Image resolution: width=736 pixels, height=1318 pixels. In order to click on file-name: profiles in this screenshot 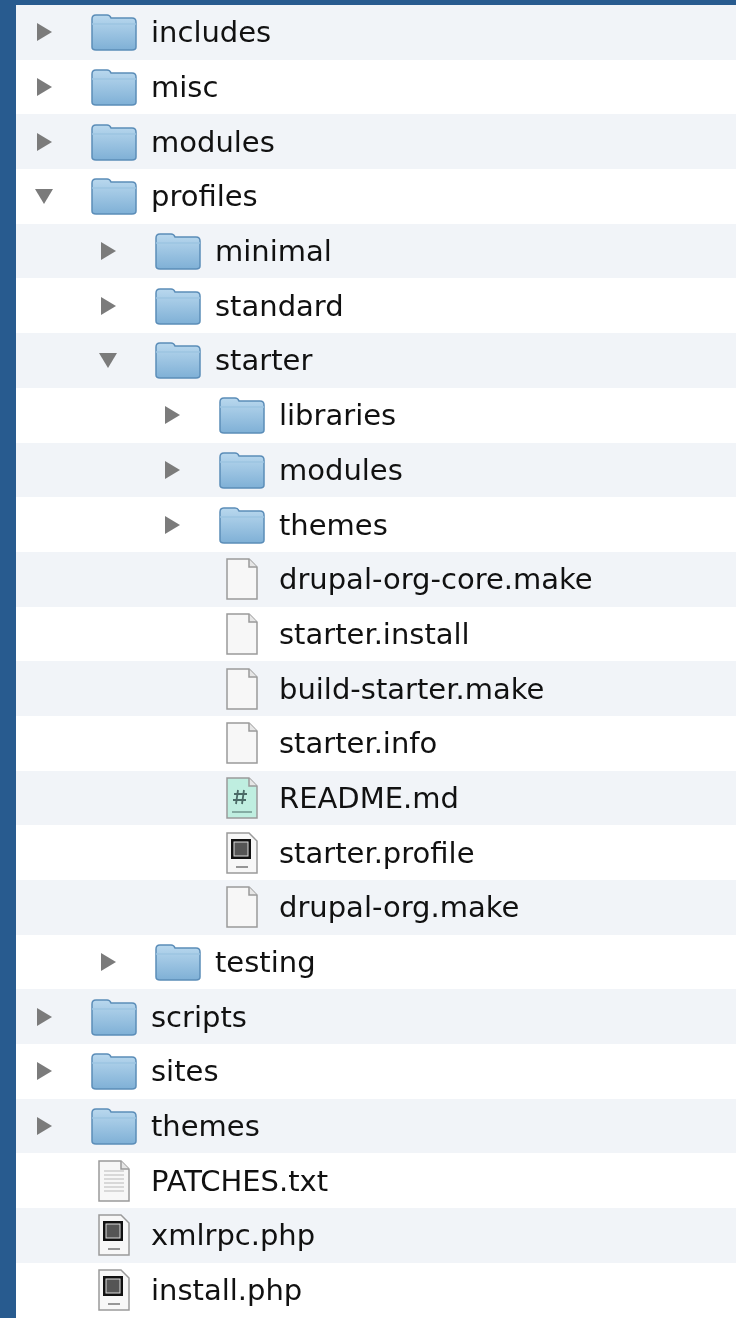, I will do `click(204, 196)`.